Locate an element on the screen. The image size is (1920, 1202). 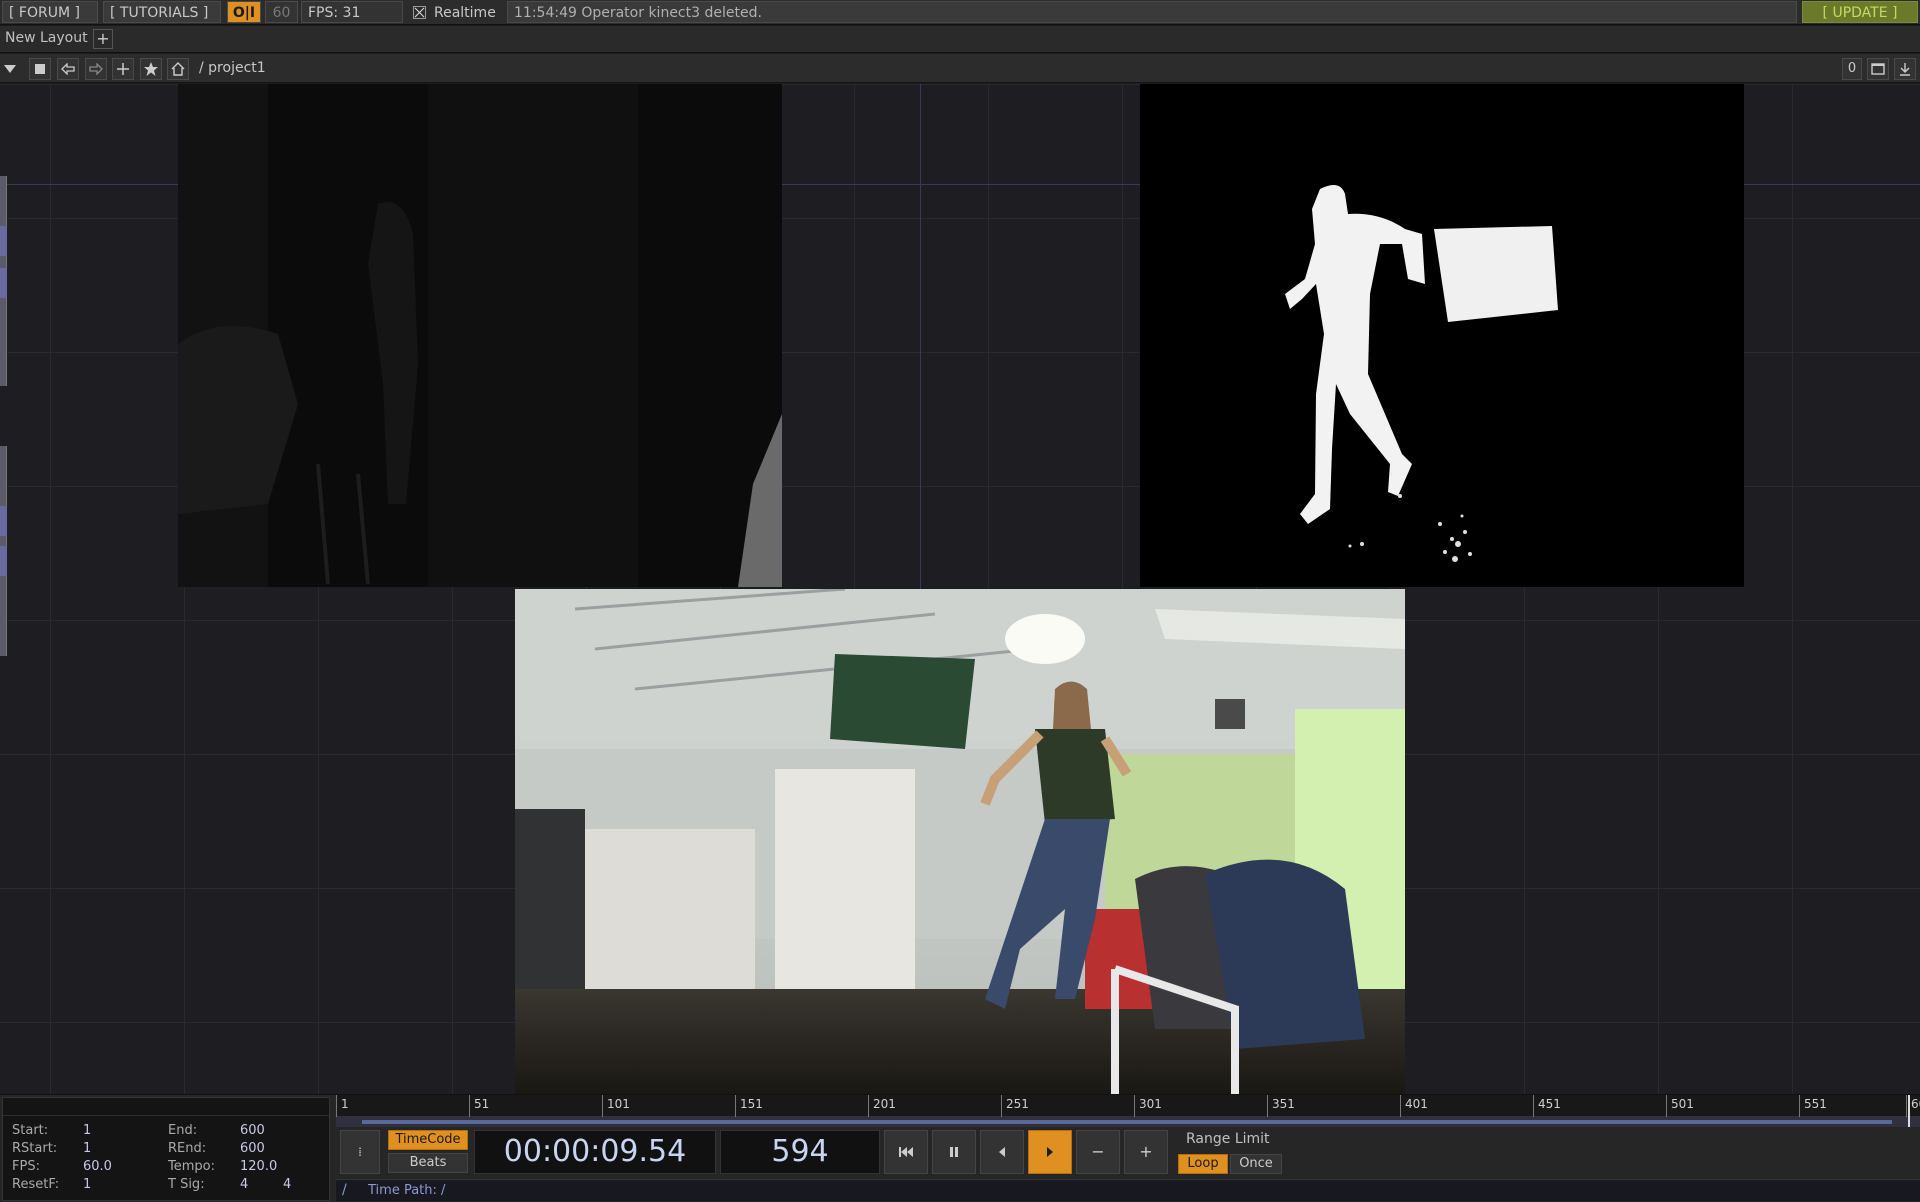
realtime-label: Realtime is located at coordinates (465, 13).